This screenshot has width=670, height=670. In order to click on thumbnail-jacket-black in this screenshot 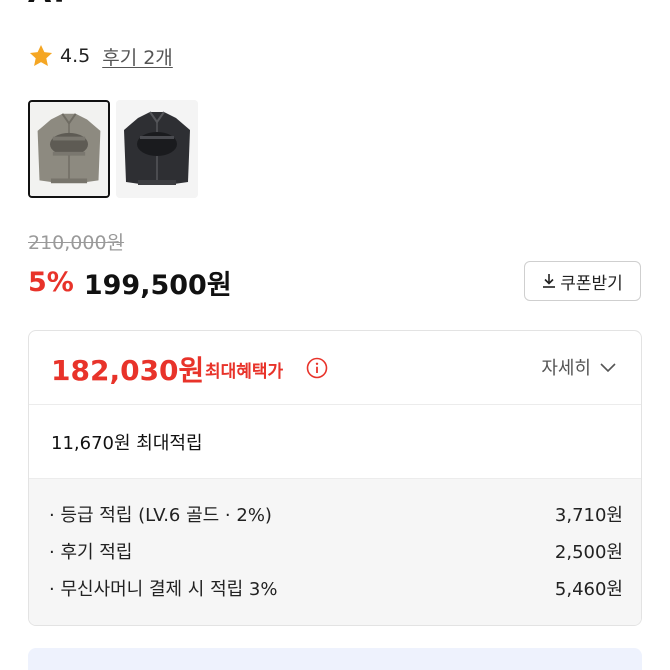, I will do `click(157, 149)`.